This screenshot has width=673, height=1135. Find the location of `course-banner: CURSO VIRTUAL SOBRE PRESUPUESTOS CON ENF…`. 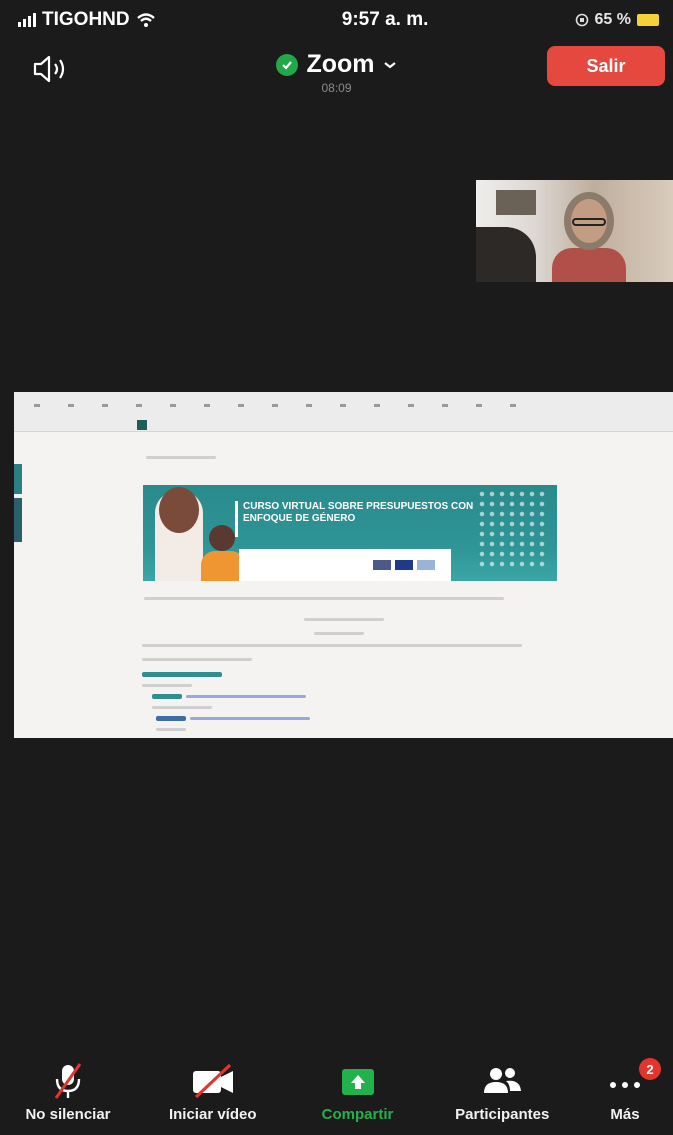

course-banner: CURSO VIRTUAL SOBRE PRESUPUESTOS CON ENF… is located at coordinates (350, 533).